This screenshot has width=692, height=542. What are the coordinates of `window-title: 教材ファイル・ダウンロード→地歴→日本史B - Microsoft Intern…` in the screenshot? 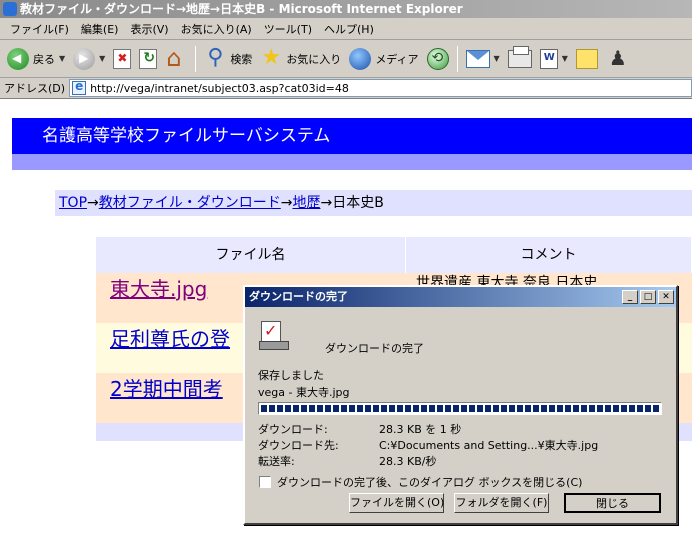 It's located at (241, 9).